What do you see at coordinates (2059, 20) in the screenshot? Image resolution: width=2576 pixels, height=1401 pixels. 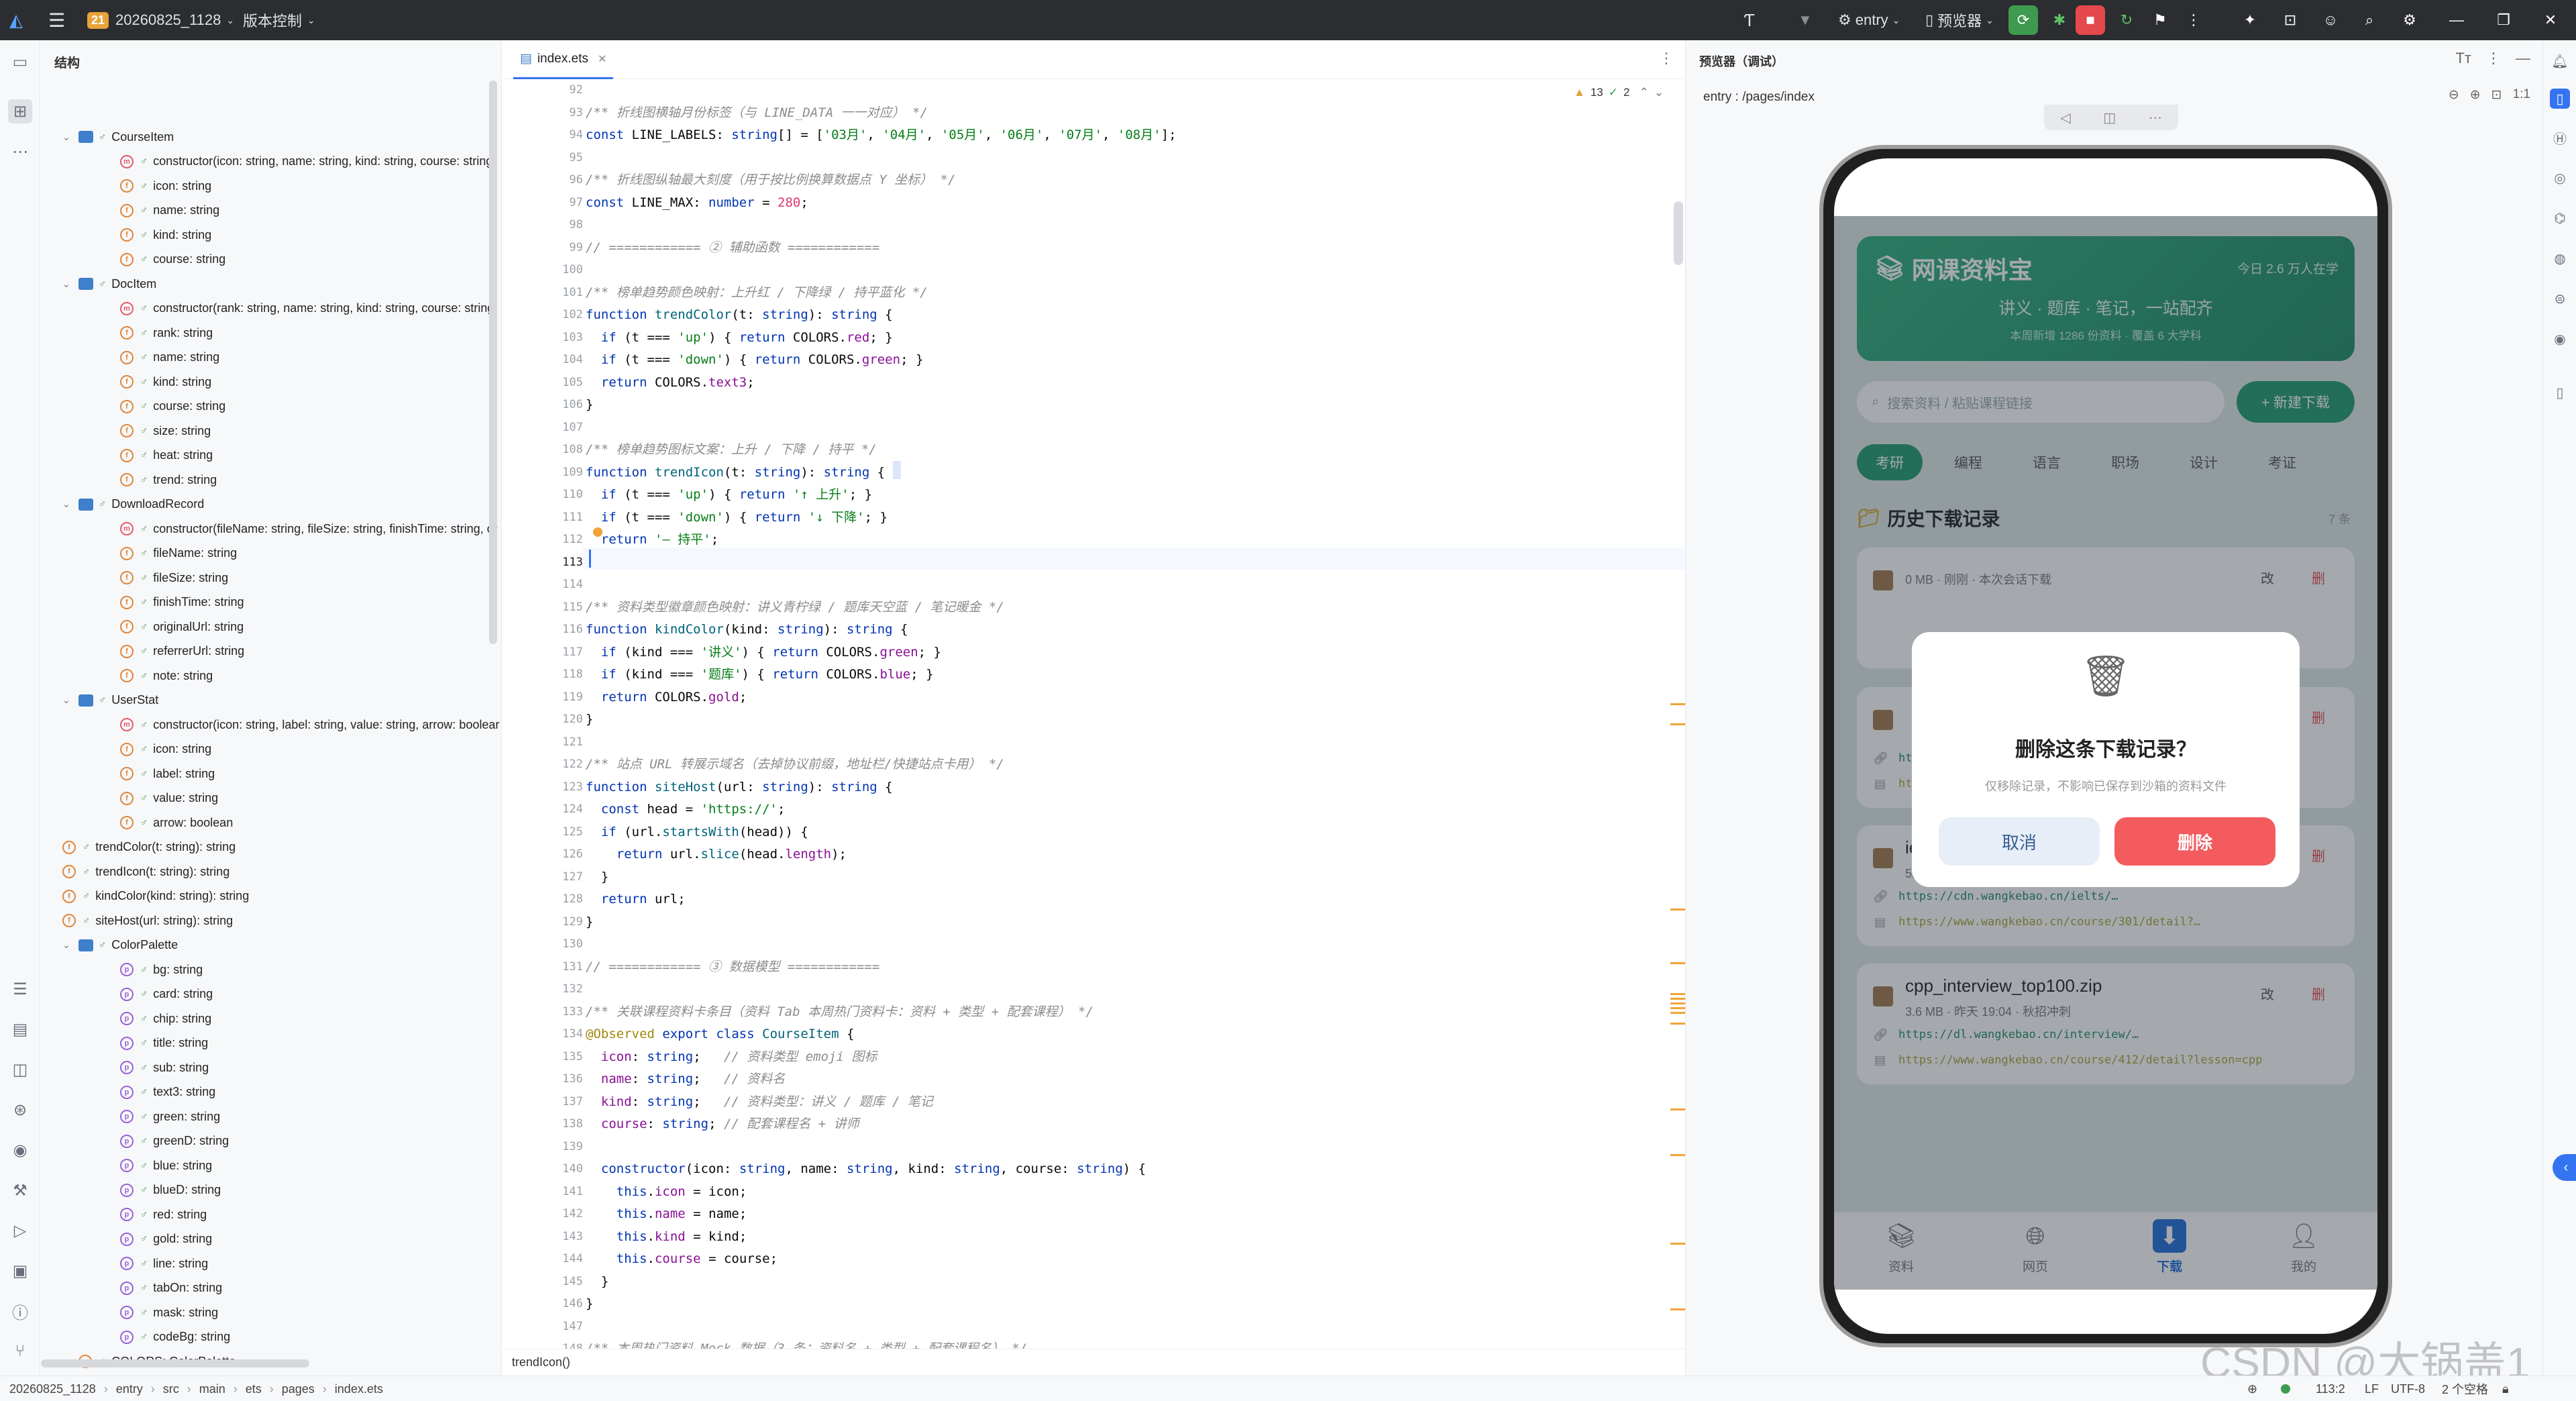 I see `debug-icon: ✱` at bounding box center [2059, 20].